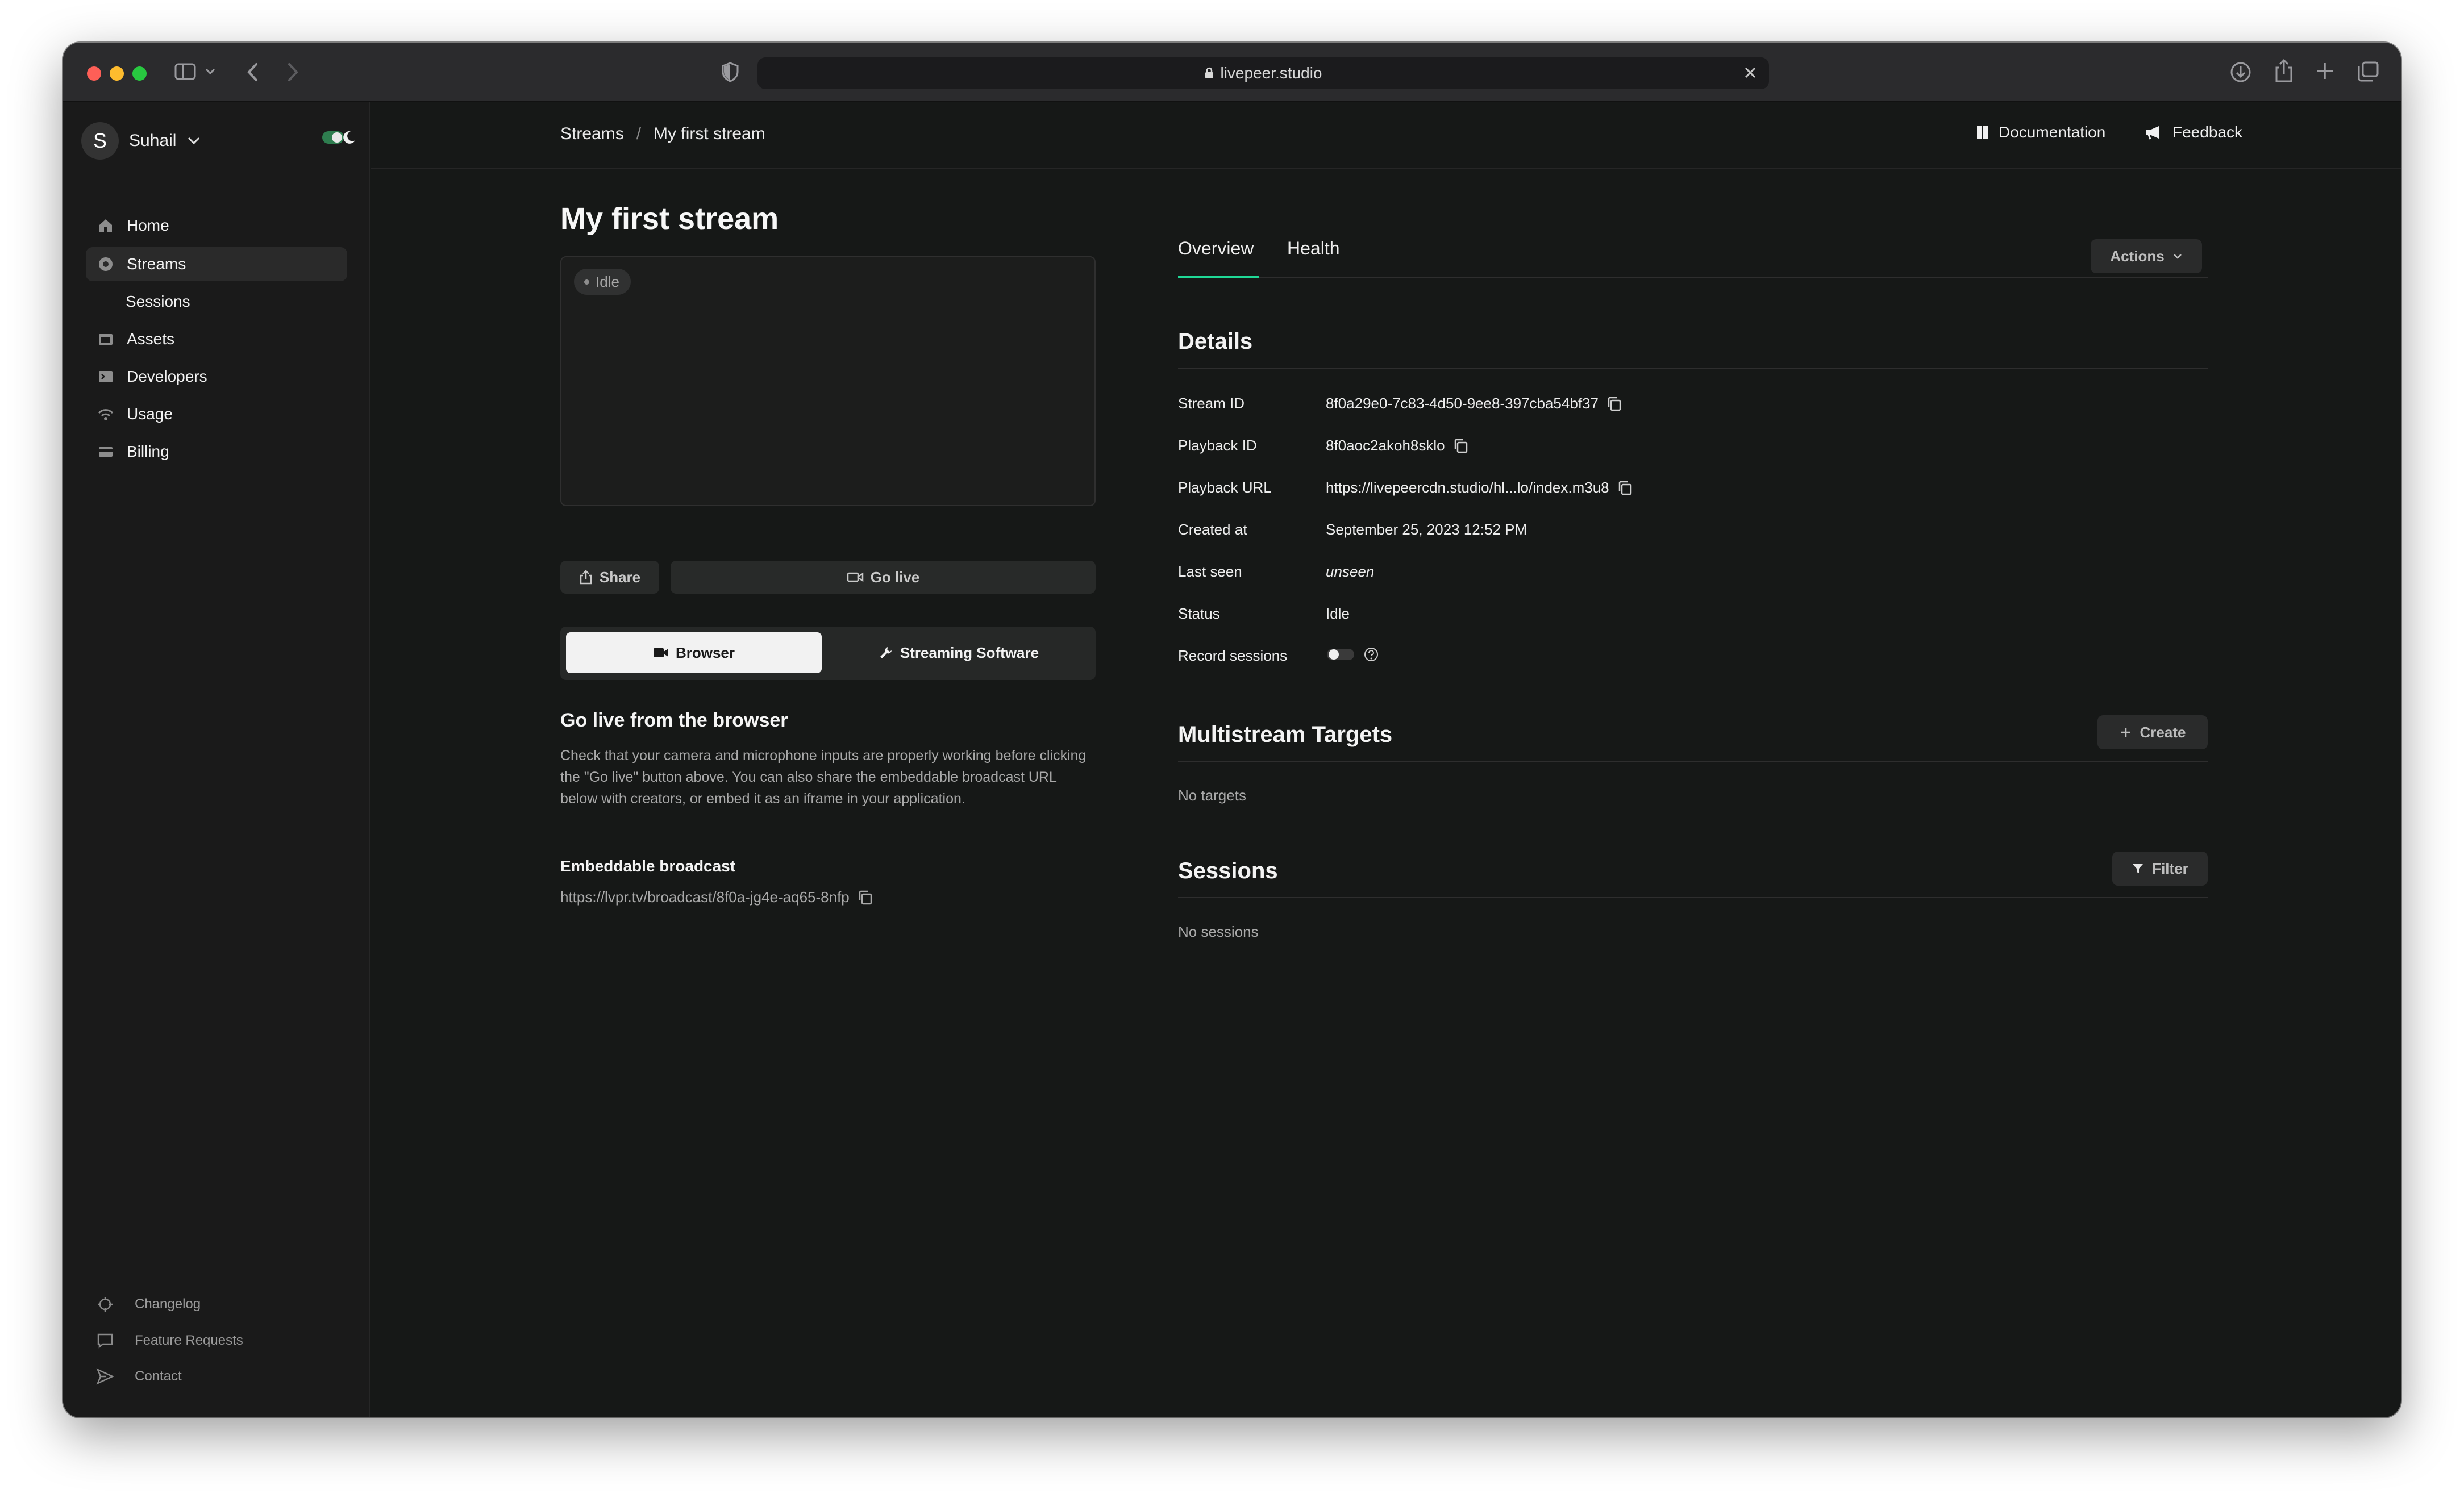  What do you see at coordinates (1397, 446) in the screenshot?
I see `playback-id-value: 8f0aoc2akoh8sklo` at bounding box center [1397, 446].